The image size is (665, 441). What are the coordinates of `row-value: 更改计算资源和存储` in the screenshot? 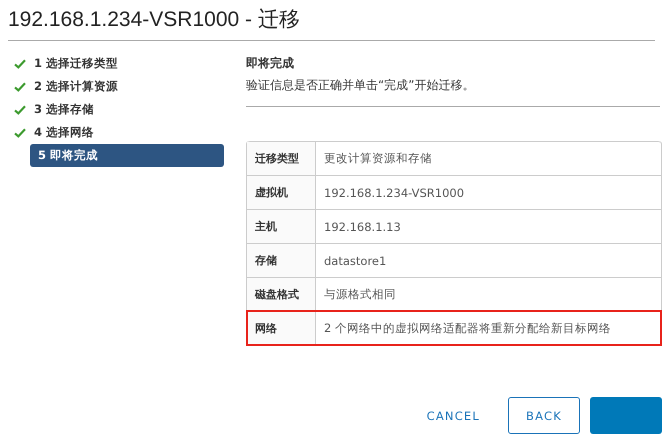 It's located at (377, 158).